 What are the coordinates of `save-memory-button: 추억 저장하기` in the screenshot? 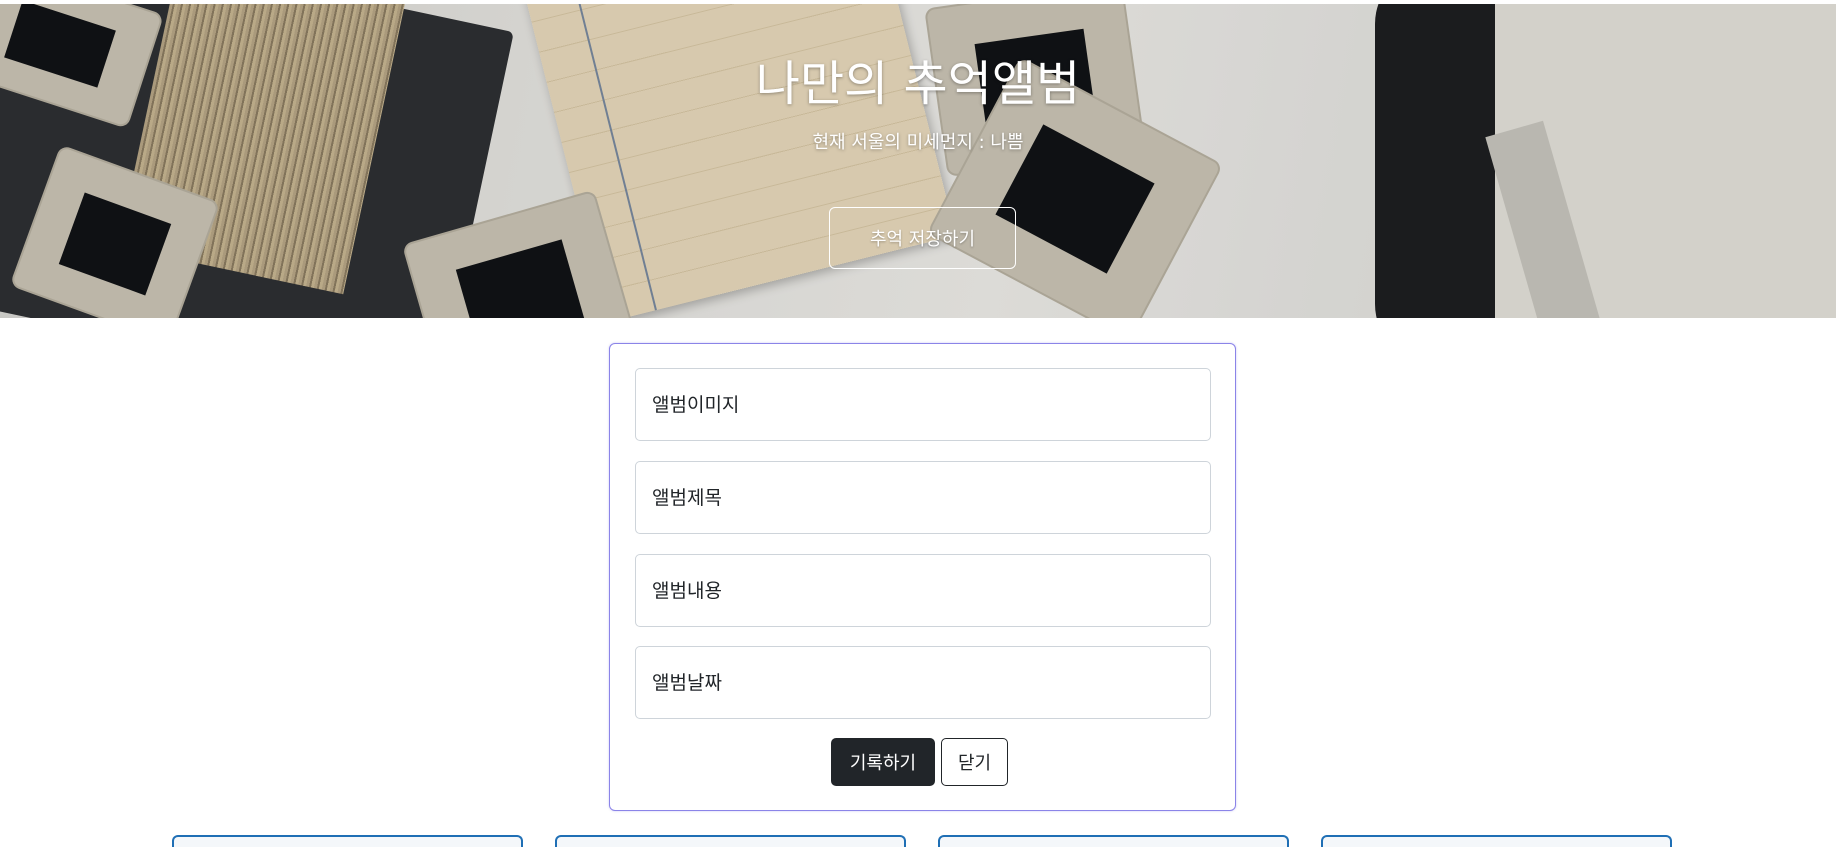 It's located at (922, 238).